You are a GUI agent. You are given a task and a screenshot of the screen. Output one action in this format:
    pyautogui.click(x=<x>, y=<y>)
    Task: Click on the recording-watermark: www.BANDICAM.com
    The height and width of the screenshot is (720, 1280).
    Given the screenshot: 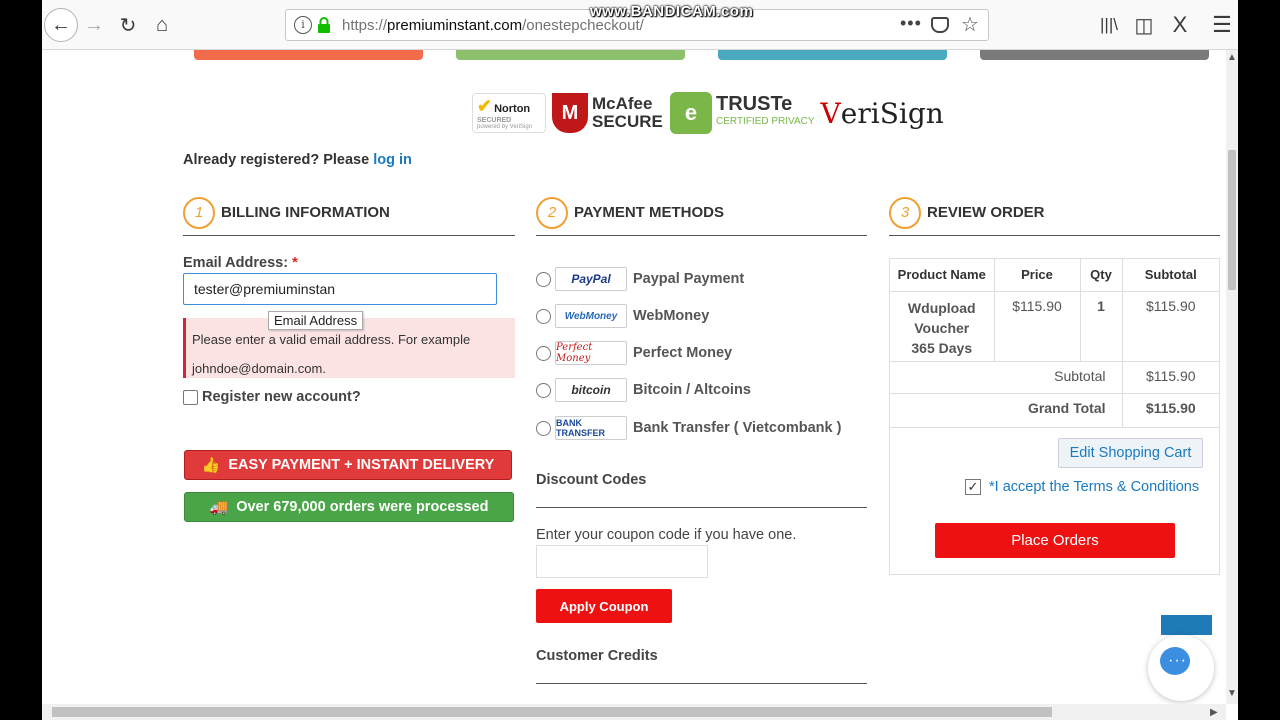 What is the action you would take?
    pyautogui.click(x=672, y=11)
    